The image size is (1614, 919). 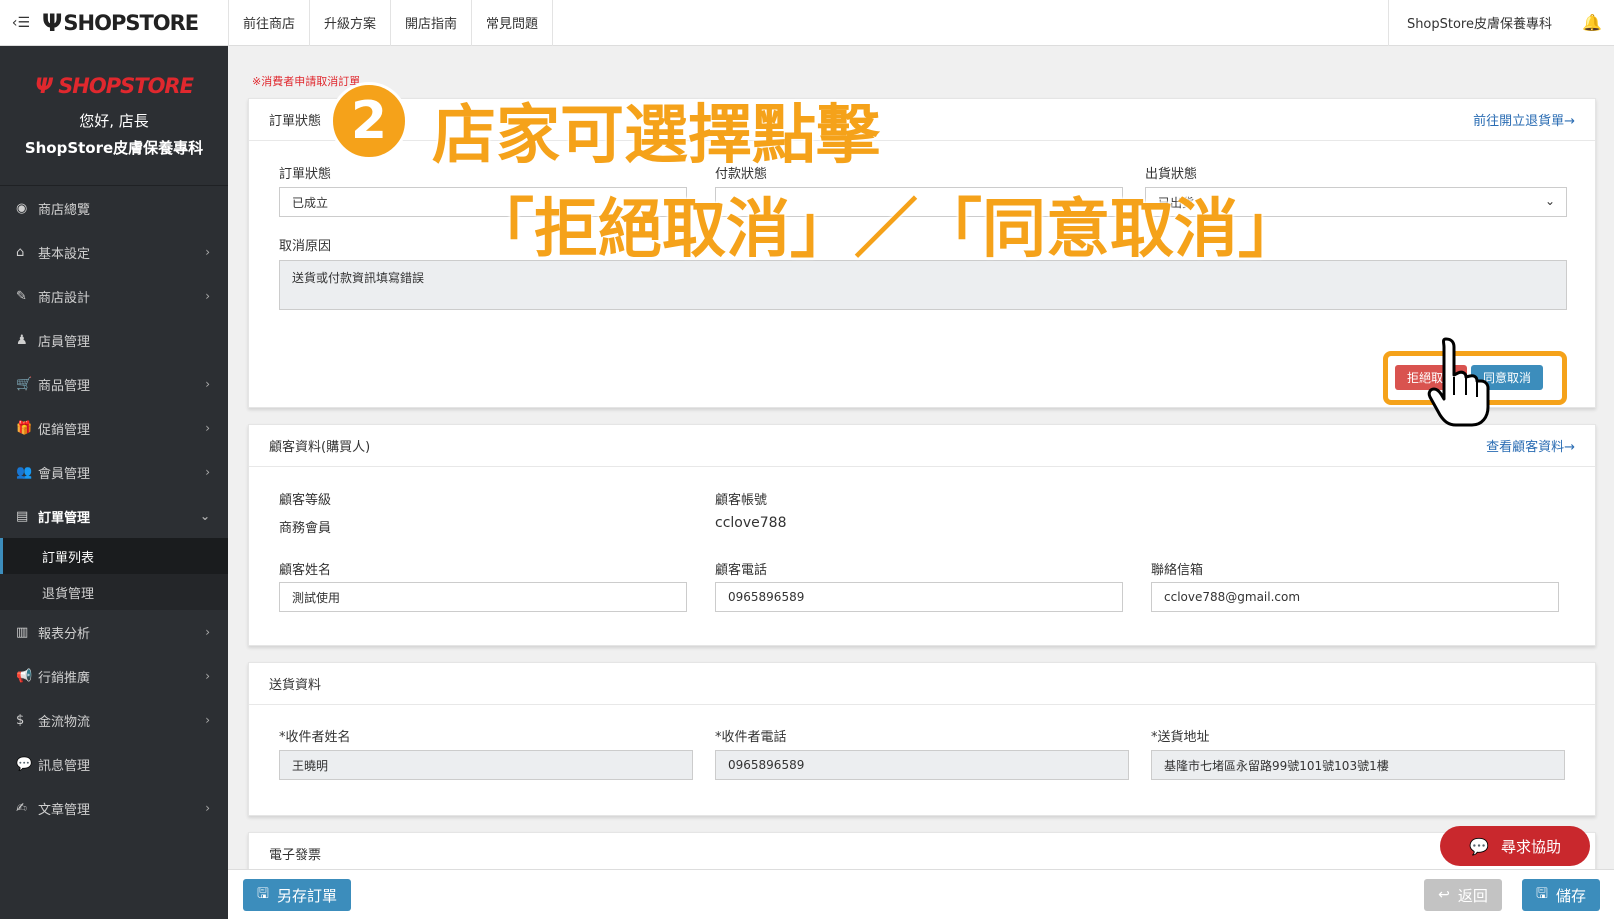 What do you see at coordinates (114, 121) in the screenshot?
I see `greeting: 您好, 店長` at bounding box center [114, 121].